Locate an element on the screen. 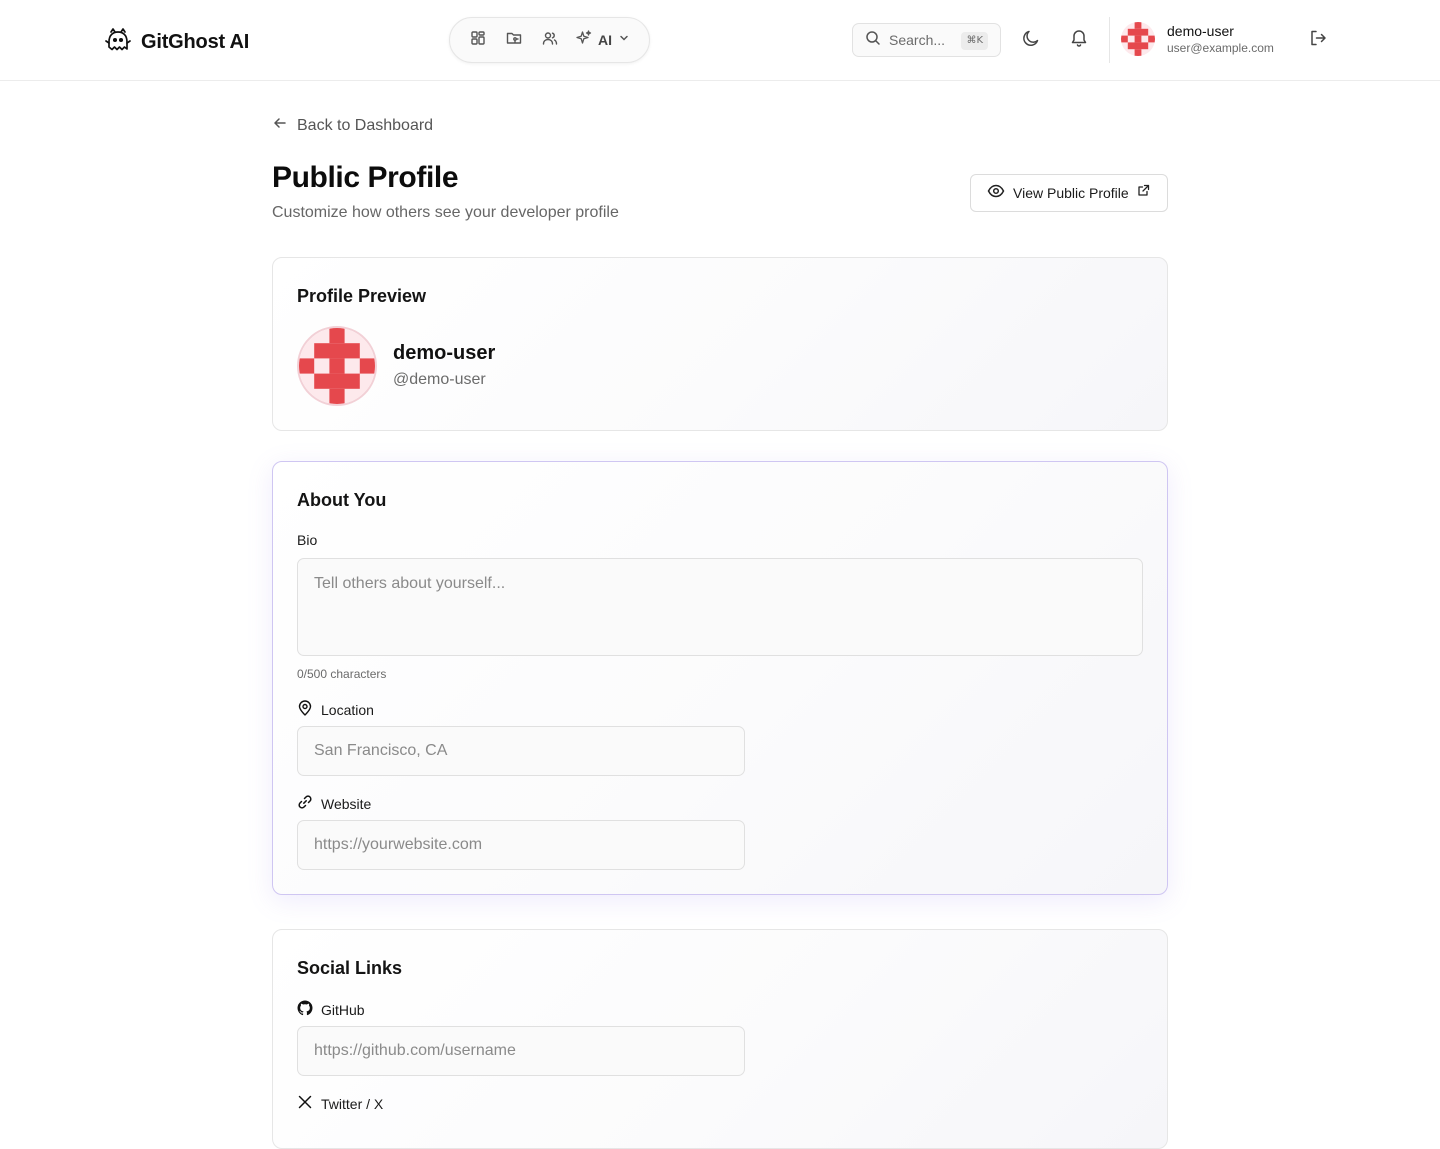 This screenshot has width=1440, height=1149. link-icon is located at coordinates (305, 803).